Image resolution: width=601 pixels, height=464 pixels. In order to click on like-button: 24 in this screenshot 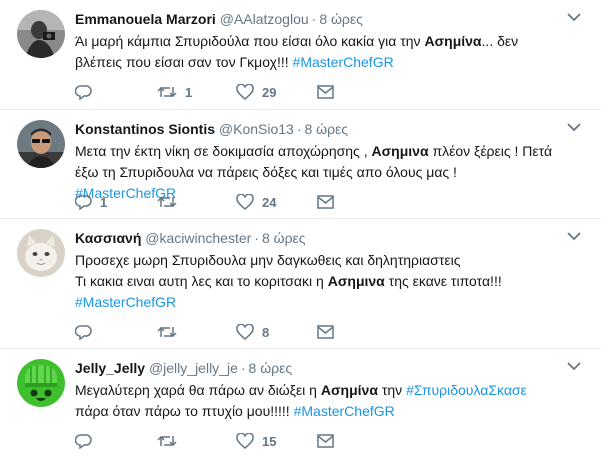, I will do `click(256, 202)`.